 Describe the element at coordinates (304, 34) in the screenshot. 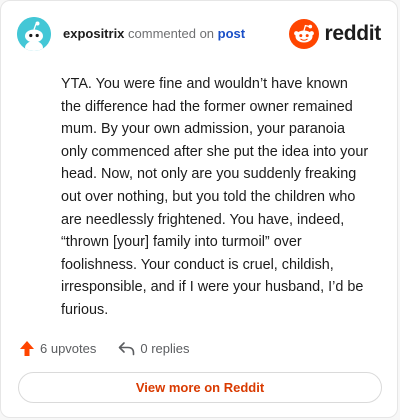

I see `reddit-snoo-logo-icon` at that location.